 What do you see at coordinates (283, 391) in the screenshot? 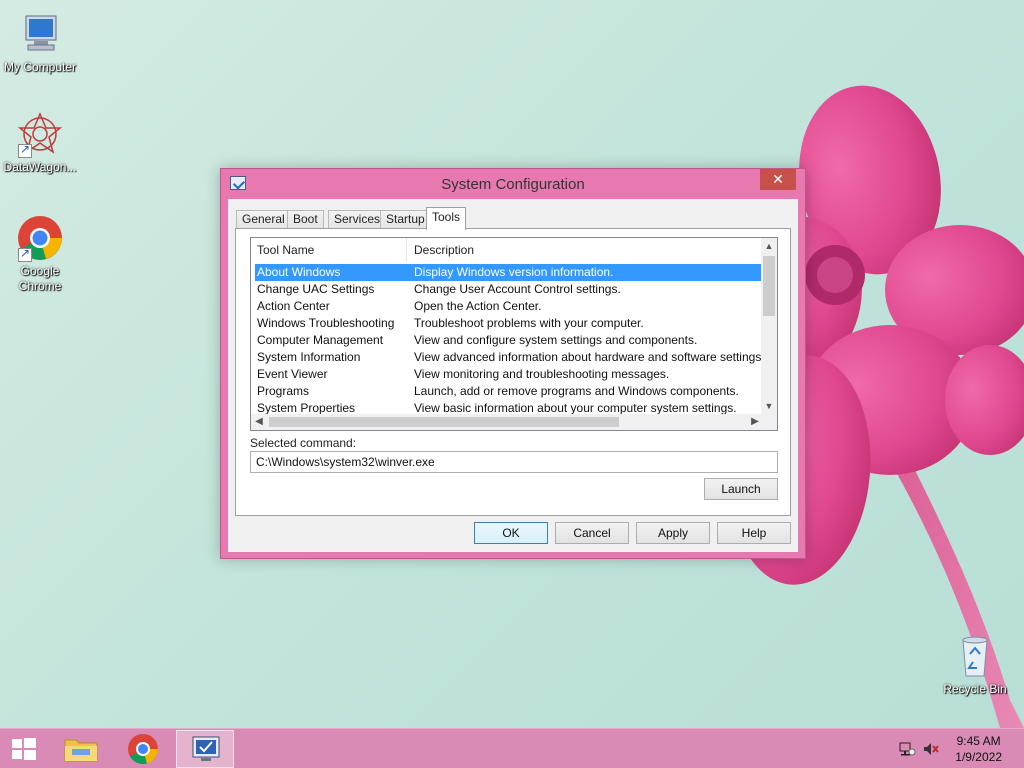
I see `tool-name: Programs` at bounding box center [283, 391].